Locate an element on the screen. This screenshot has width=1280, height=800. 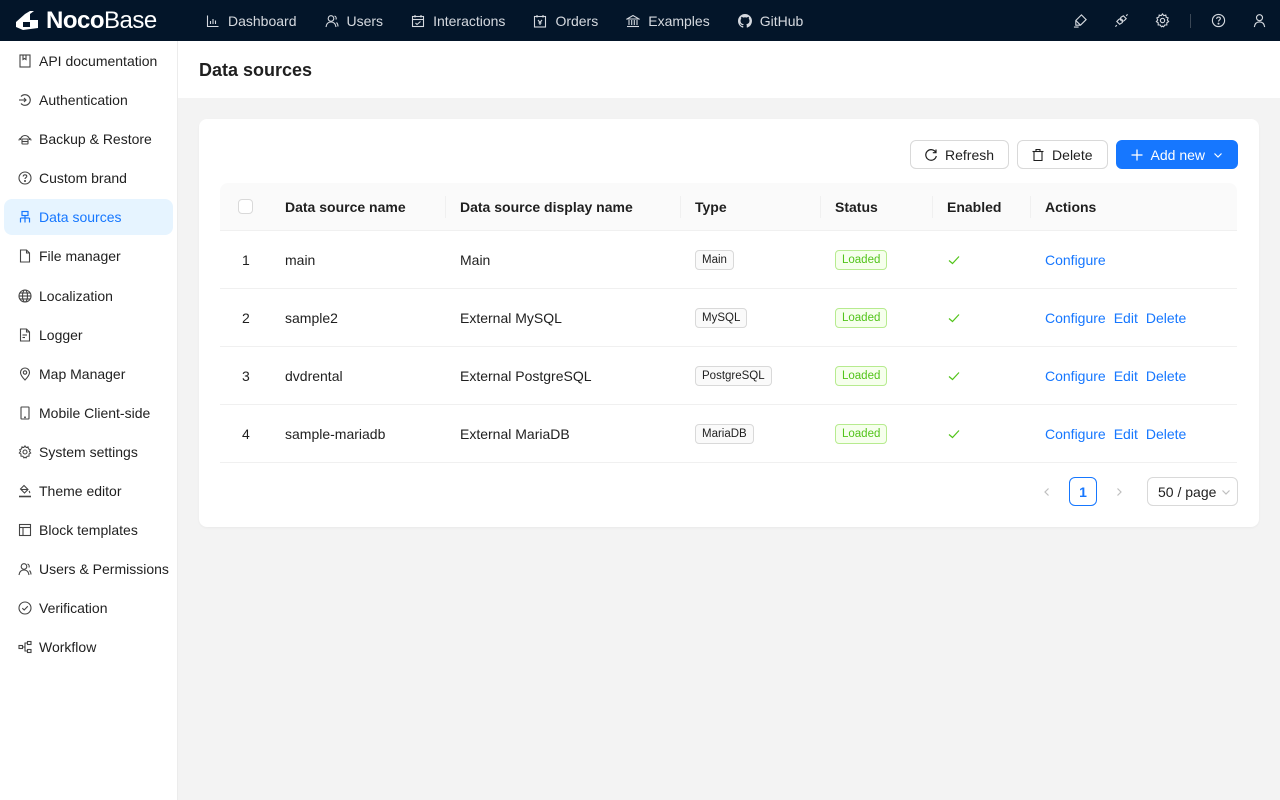
sidebar-item-logger: Logger is located at coordinates (88, 335).